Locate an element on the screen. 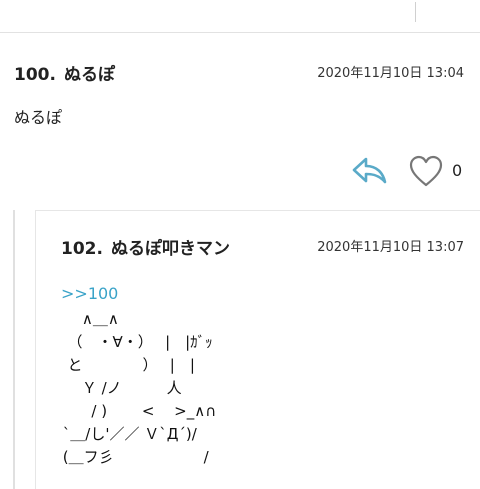 This screenshot has width=480, height=489. previous-comment-card is located at coordinates (240, 16).